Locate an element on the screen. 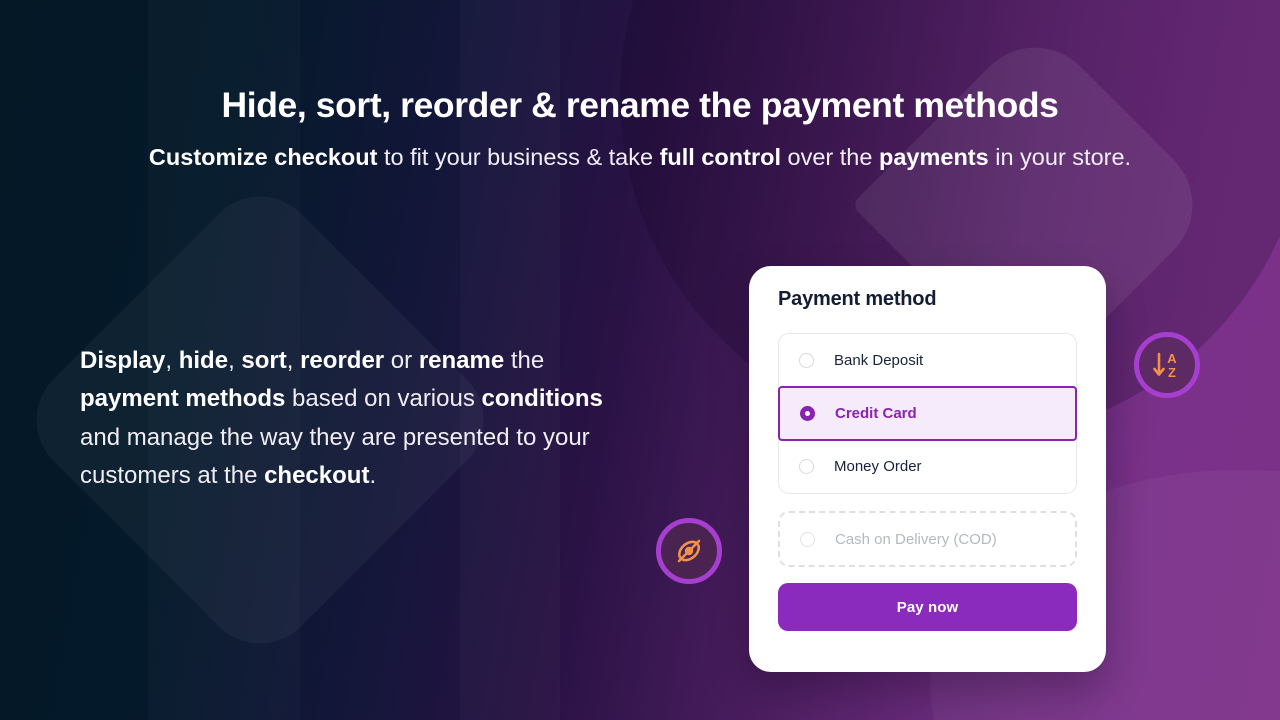 The width and height of the screenshot is (1280, 720). eye-hide-icon is located at coordinates (689, 551).